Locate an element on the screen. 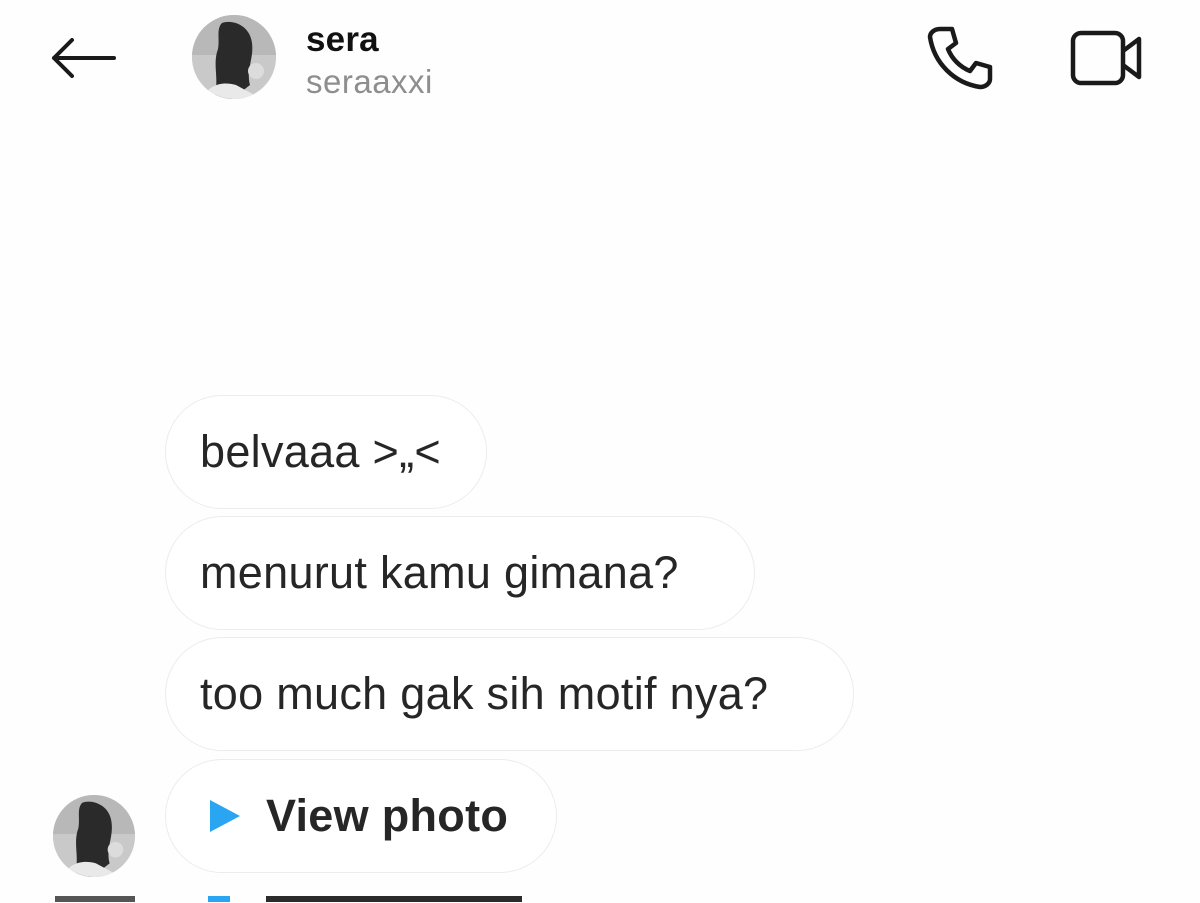 The image size is (1200, 903). video-camera-icon is located at coordinates (1106, 58).